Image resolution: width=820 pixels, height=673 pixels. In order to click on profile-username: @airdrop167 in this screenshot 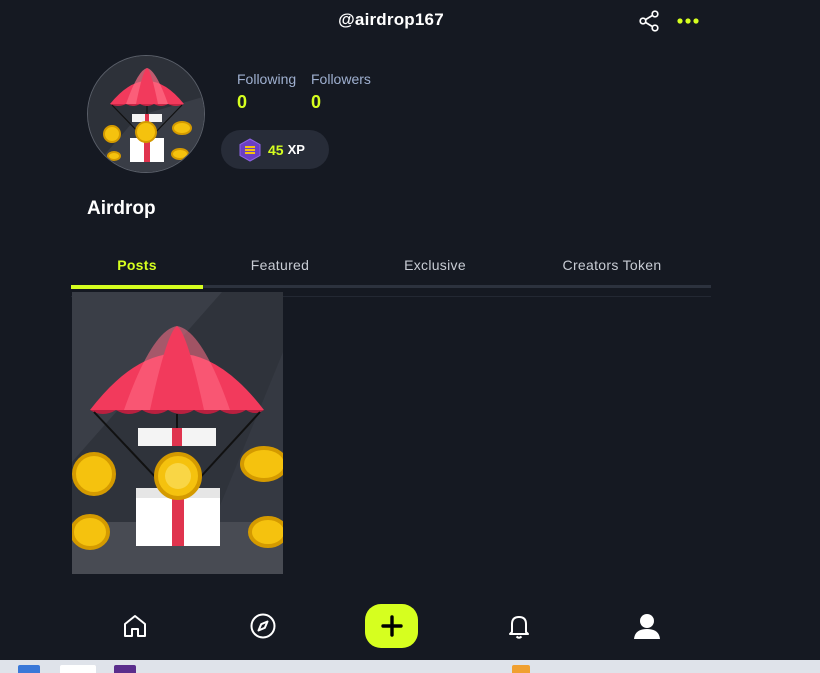, I will do `click(391, 19)`.